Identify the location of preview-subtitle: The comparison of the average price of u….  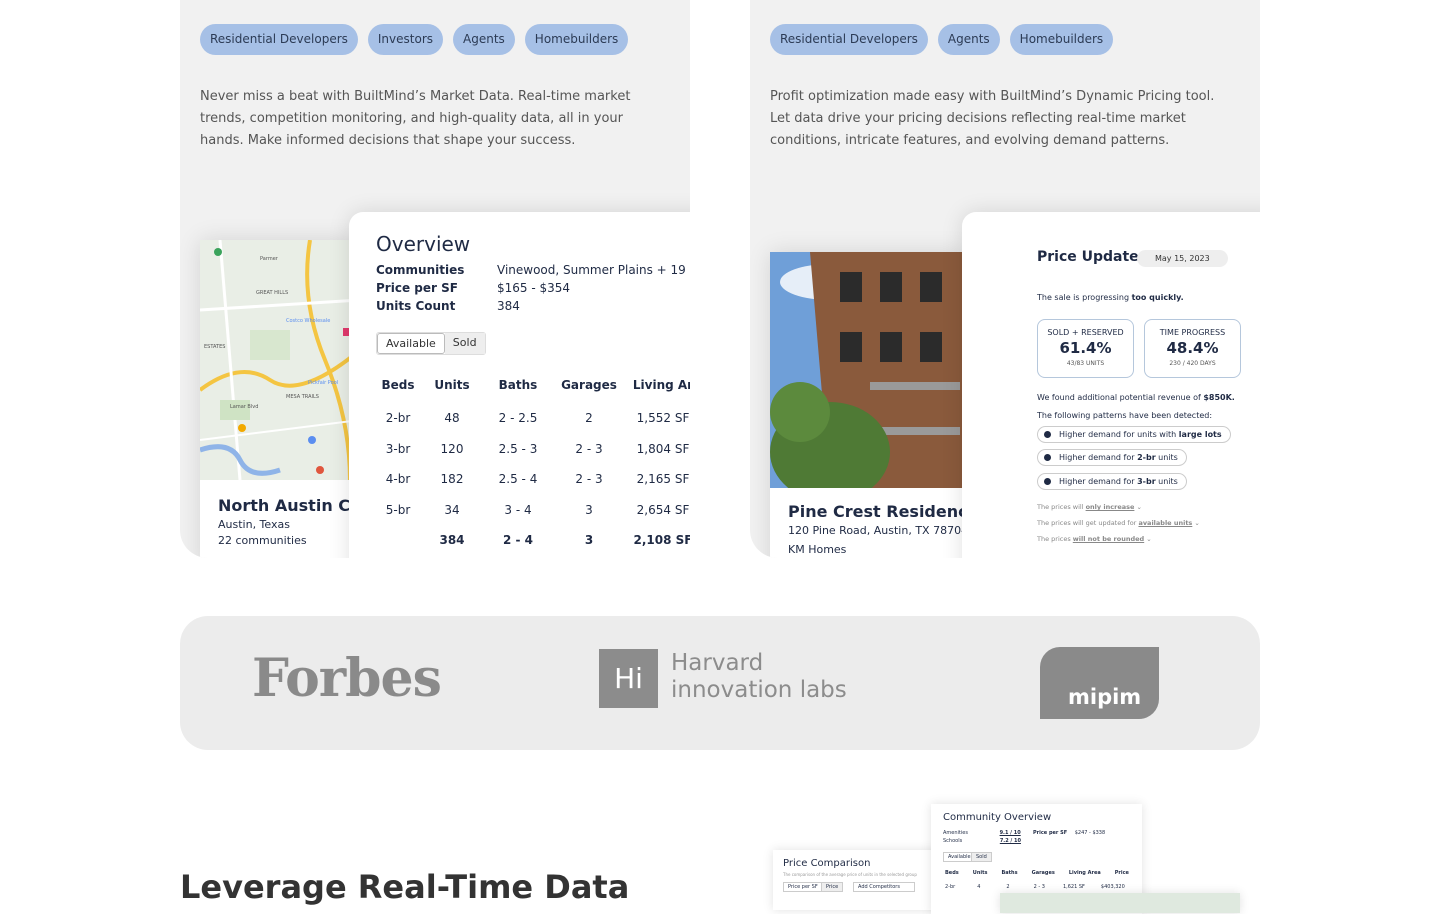
(850, 874).